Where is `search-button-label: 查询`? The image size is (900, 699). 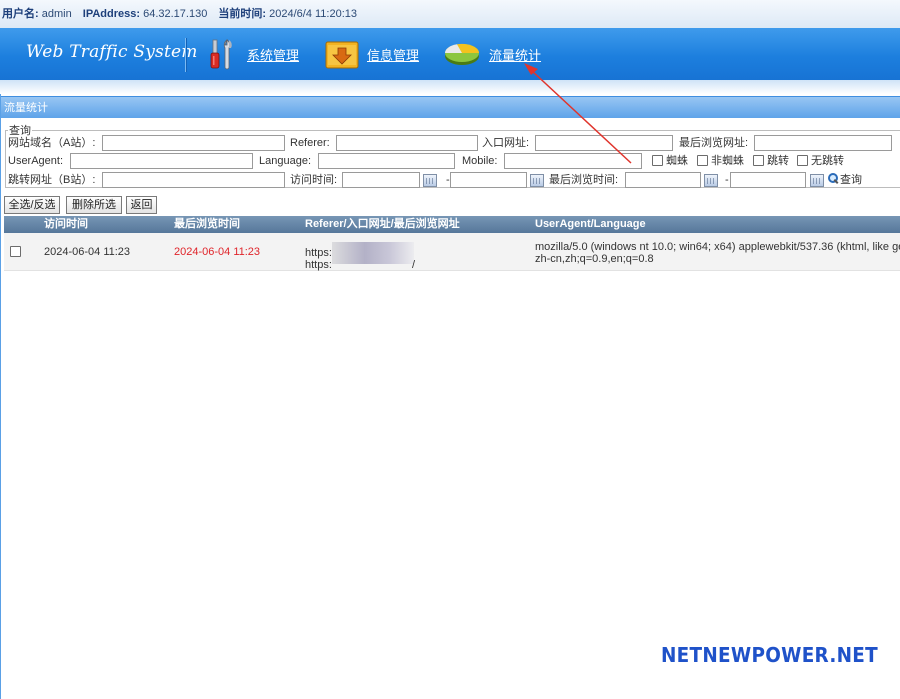
search-button-label: 查询 is located at coordinates (851, 180).